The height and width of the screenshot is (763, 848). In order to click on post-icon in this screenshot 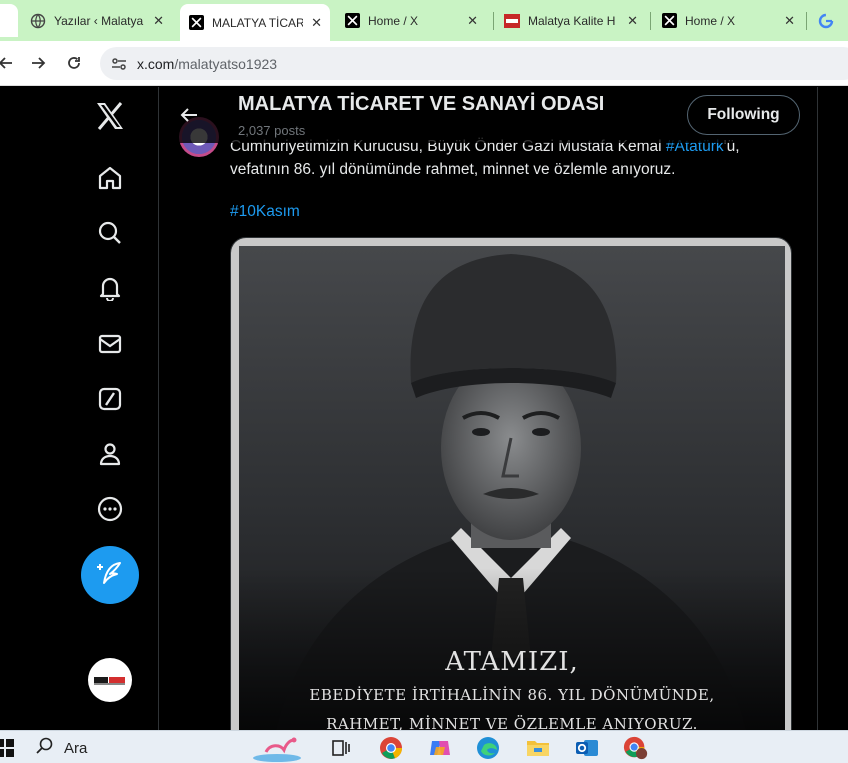, I will do `click(110, 575)`.